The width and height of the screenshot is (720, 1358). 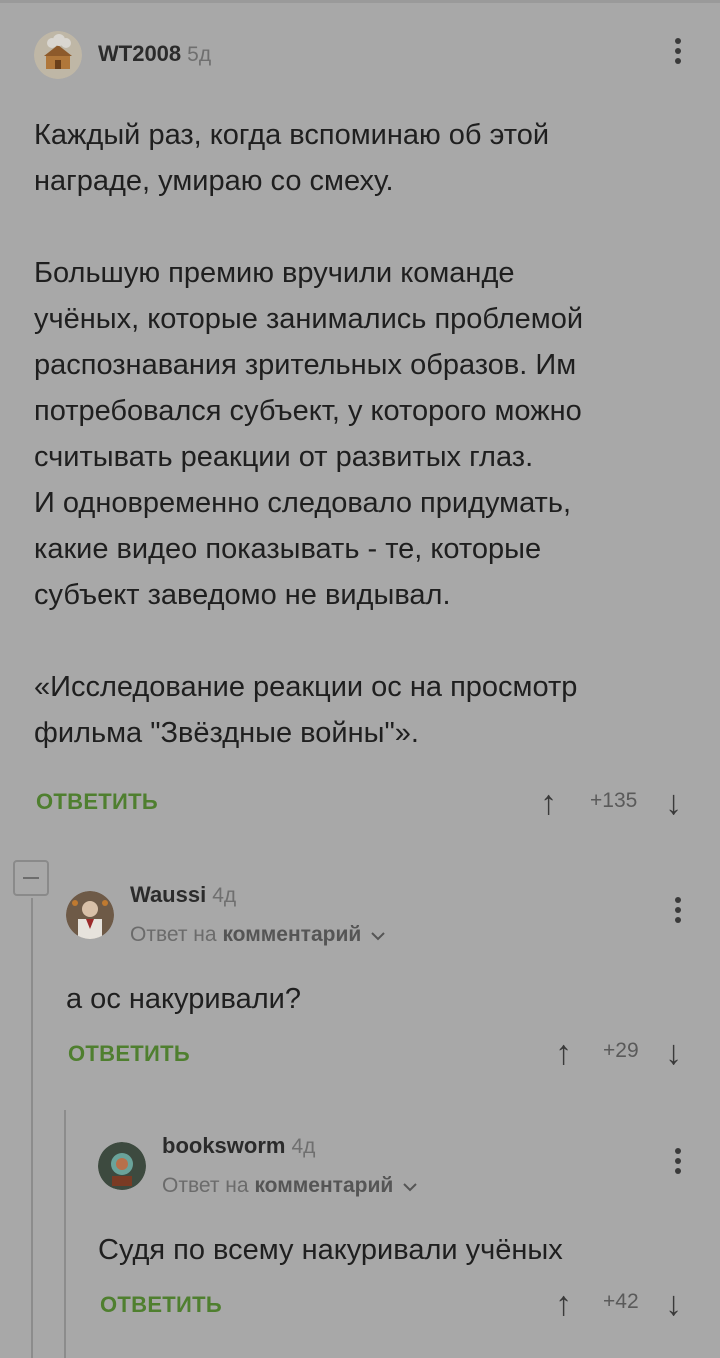 I want to click on text-line: субъект заведомо не видывал., so click(x=242, y=595).